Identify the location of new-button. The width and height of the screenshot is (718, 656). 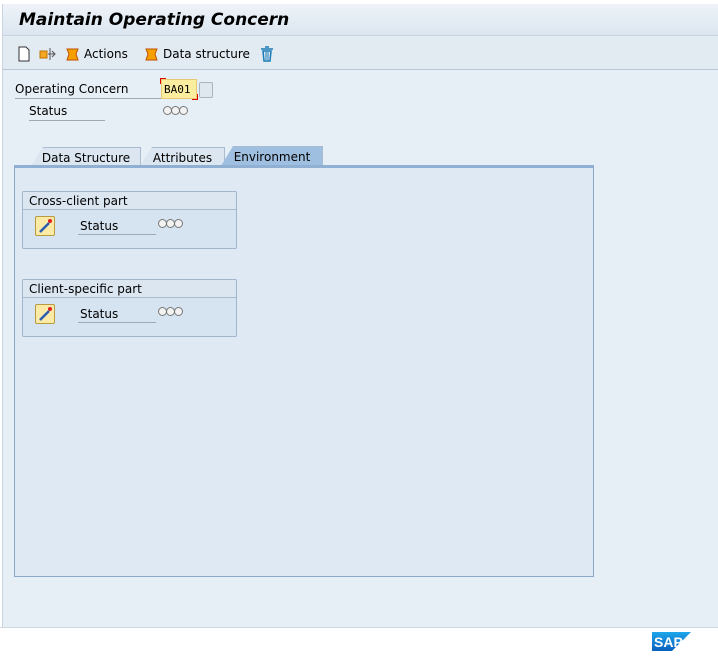
(24, 54).